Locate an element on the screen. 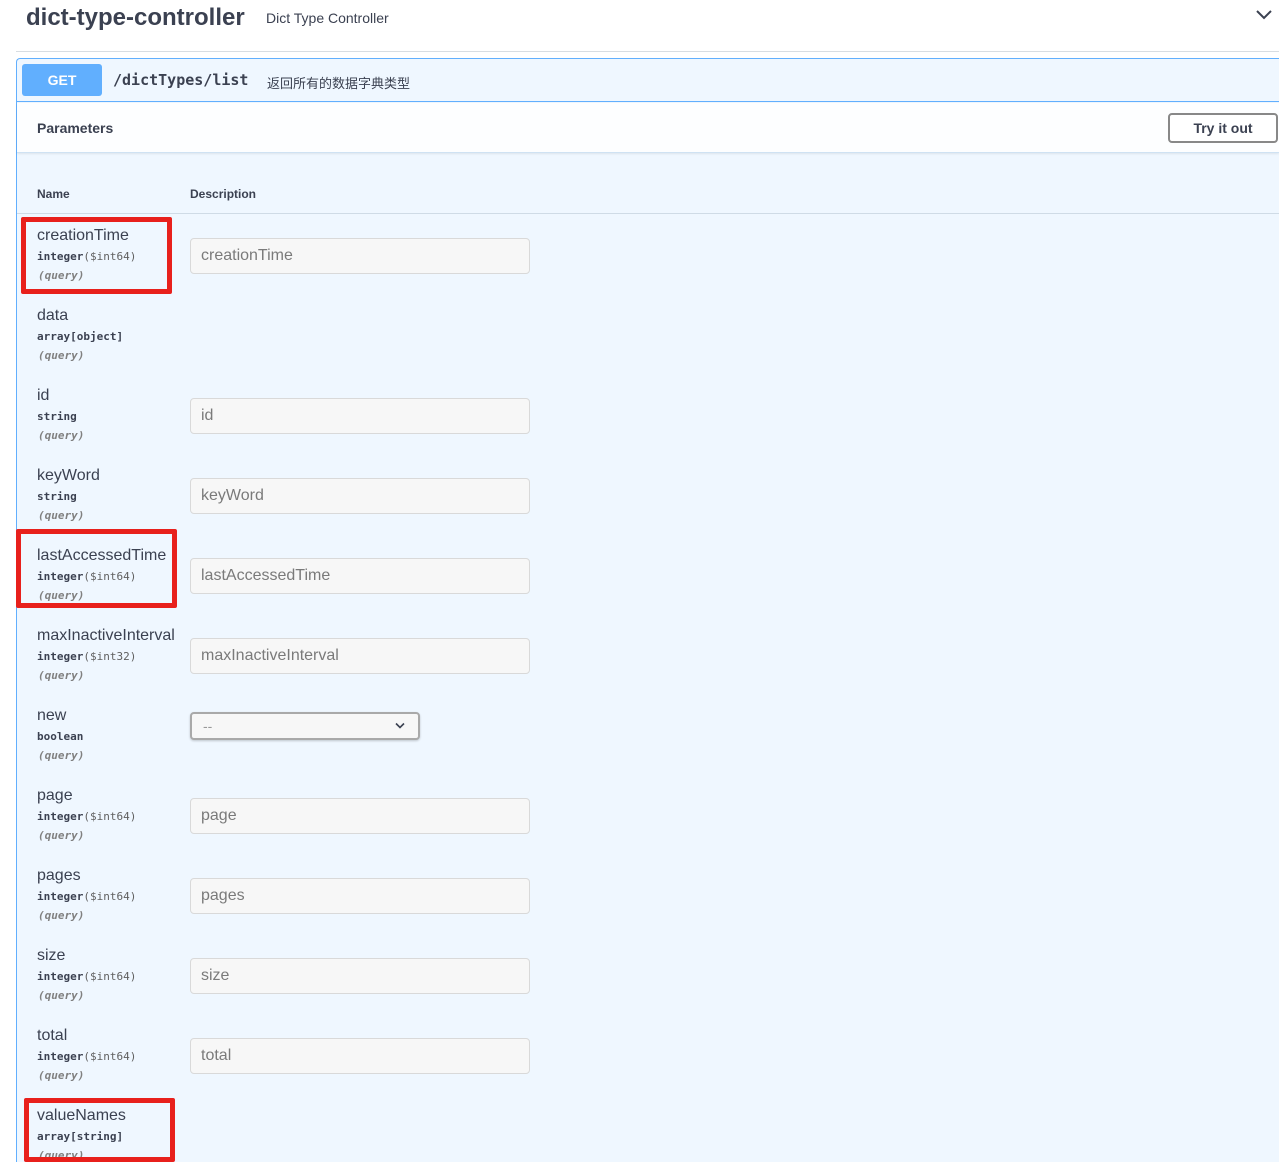 Image resolution: width=1279 pixels, height=1162 pixels. page-input is located at coordinates (360, 816).